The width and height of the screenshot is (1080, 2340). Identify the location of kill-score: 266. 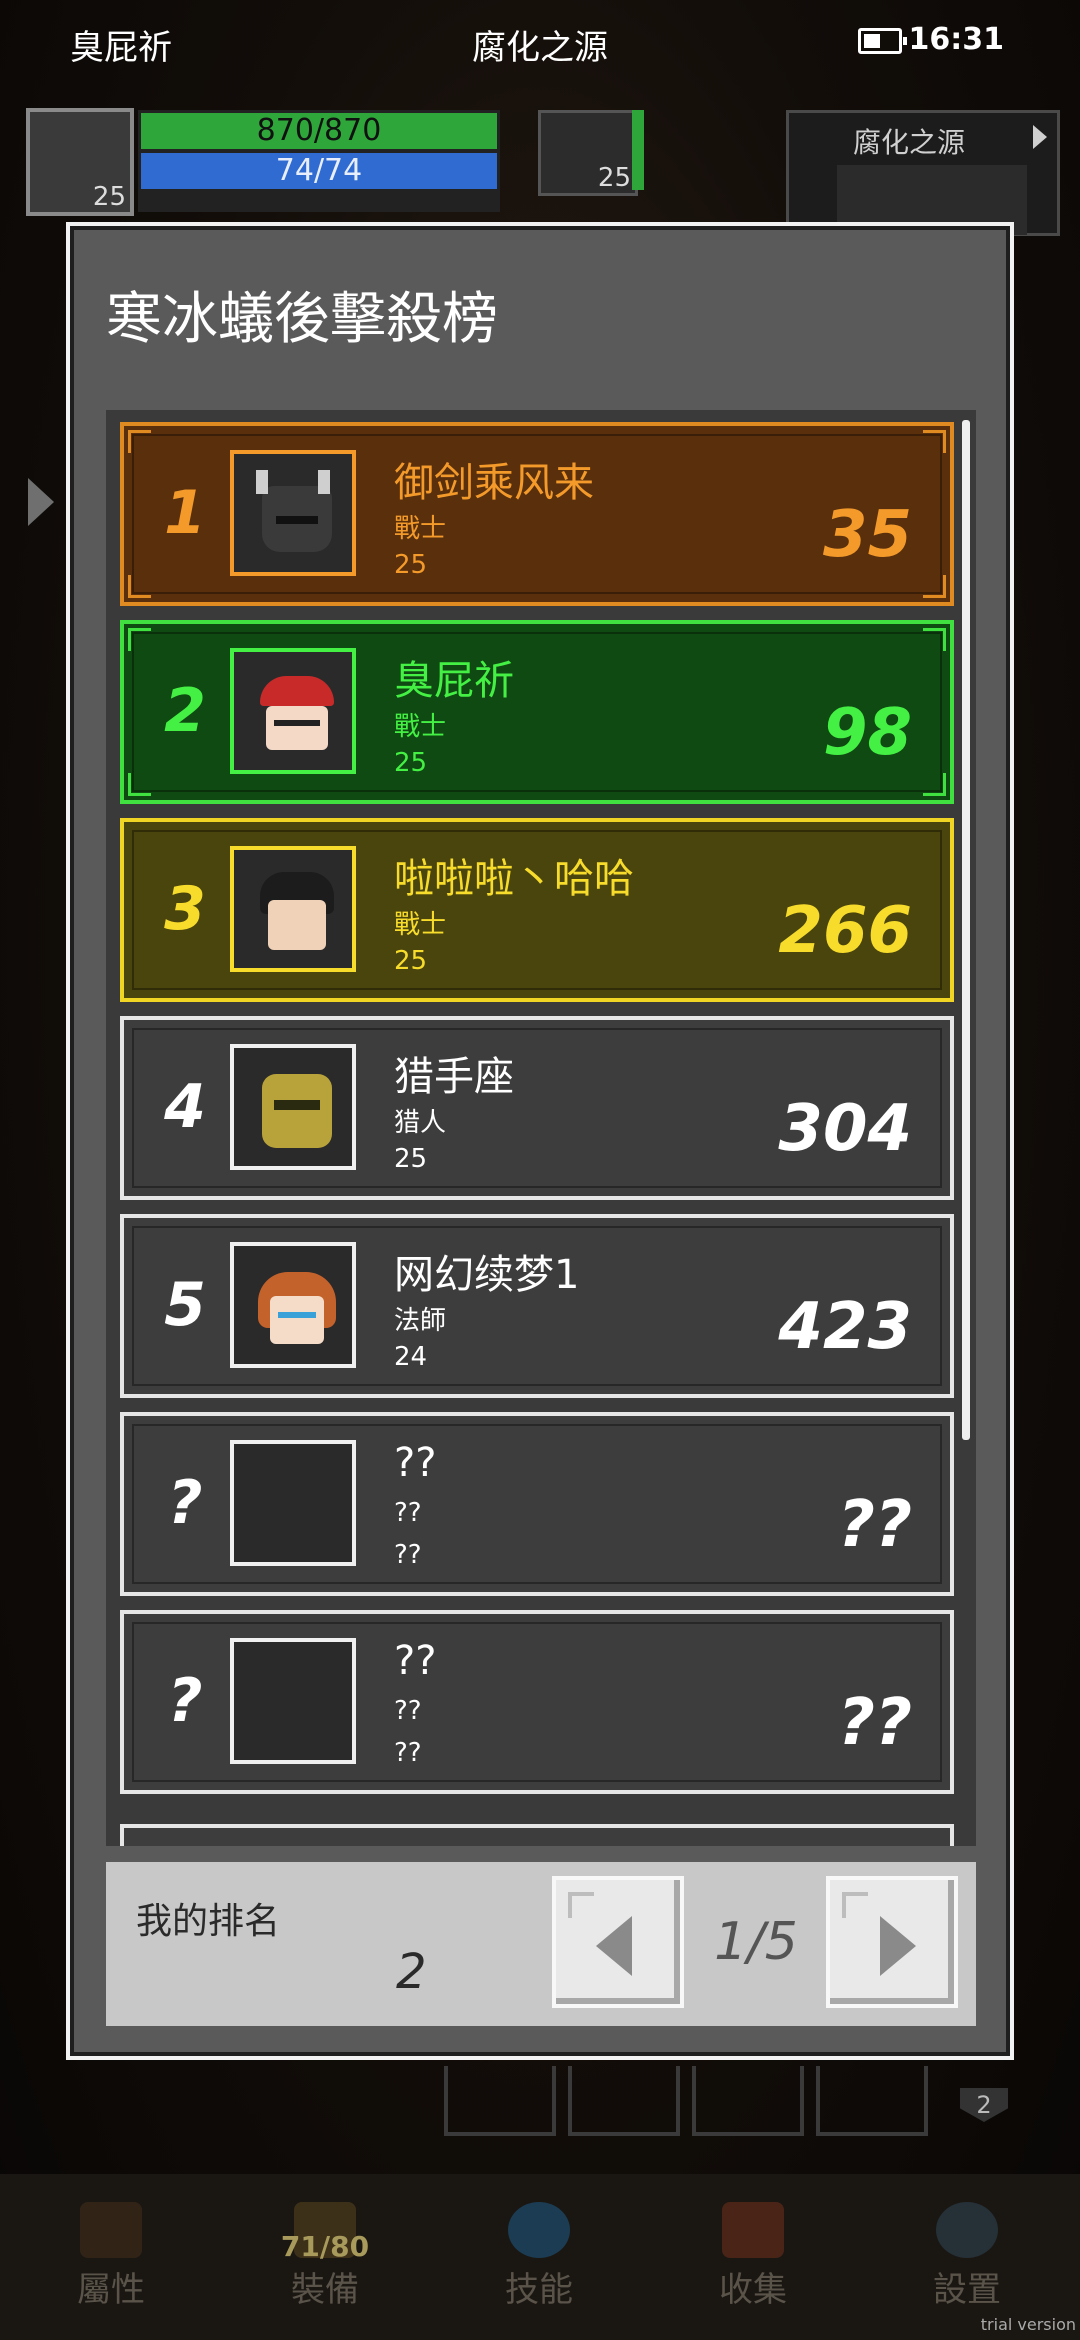
(845, 931).